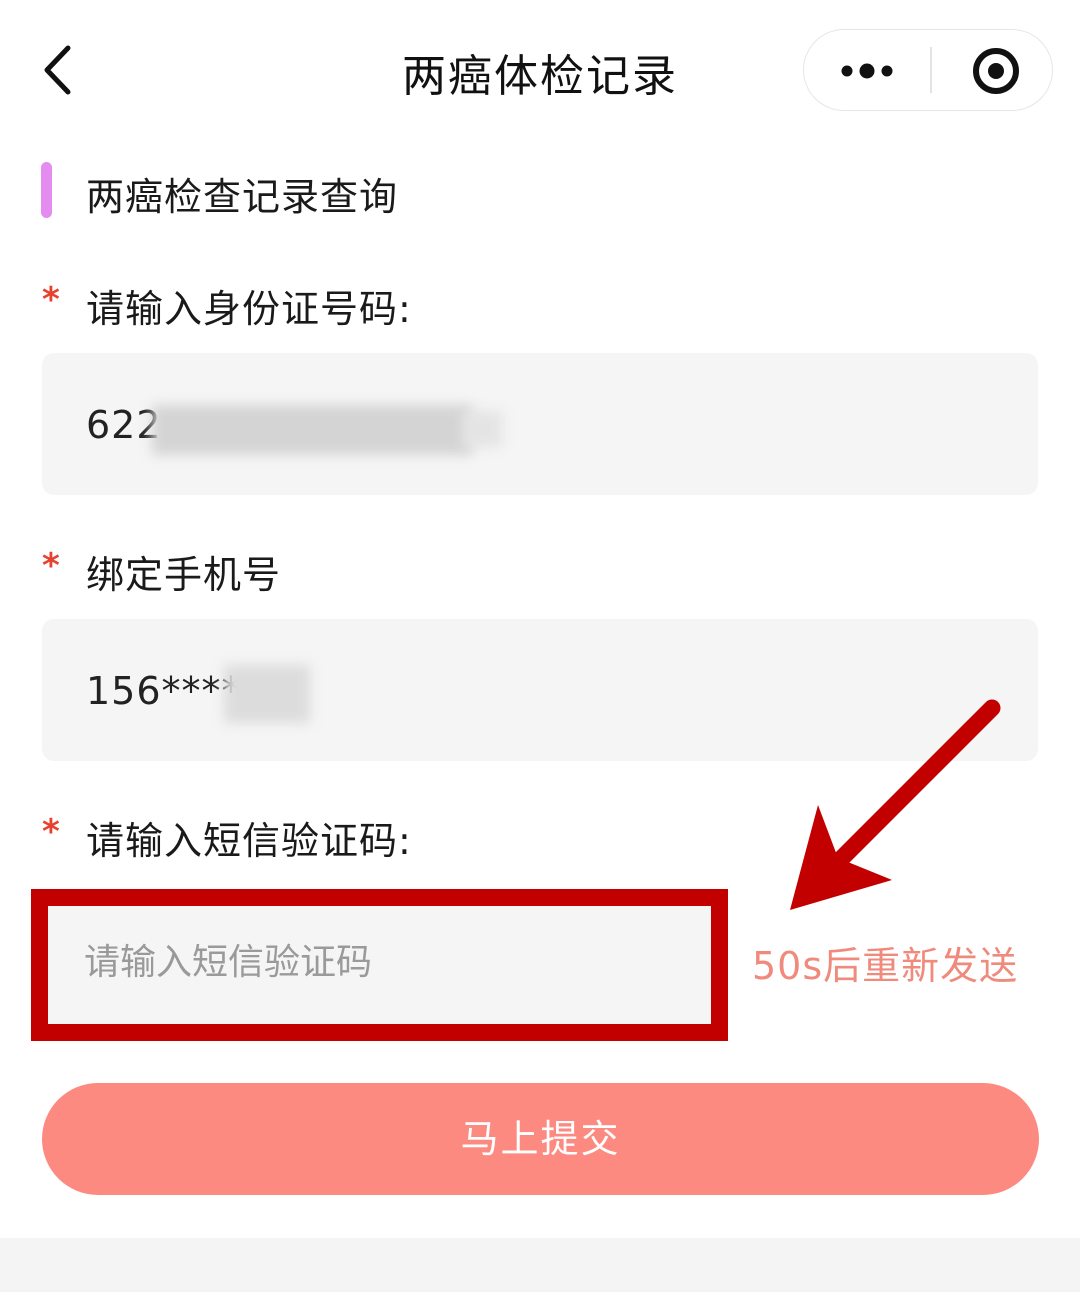  Describe the element at coordinates (540, 1139) in the screenshot. I see `submit-button: 马上提交` at that location.